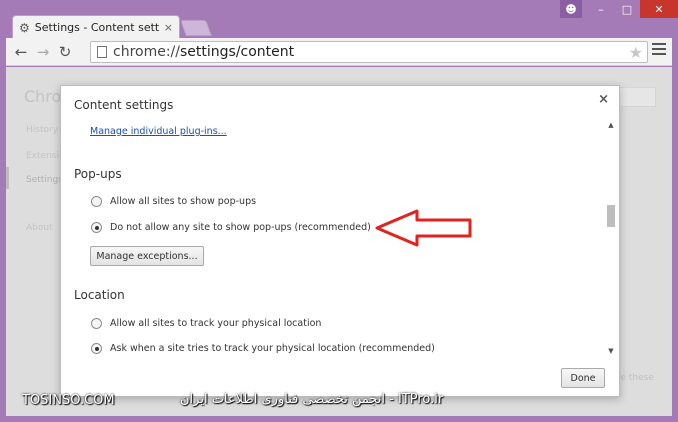  I want to click on minimize-button: –, so click(601, 9).